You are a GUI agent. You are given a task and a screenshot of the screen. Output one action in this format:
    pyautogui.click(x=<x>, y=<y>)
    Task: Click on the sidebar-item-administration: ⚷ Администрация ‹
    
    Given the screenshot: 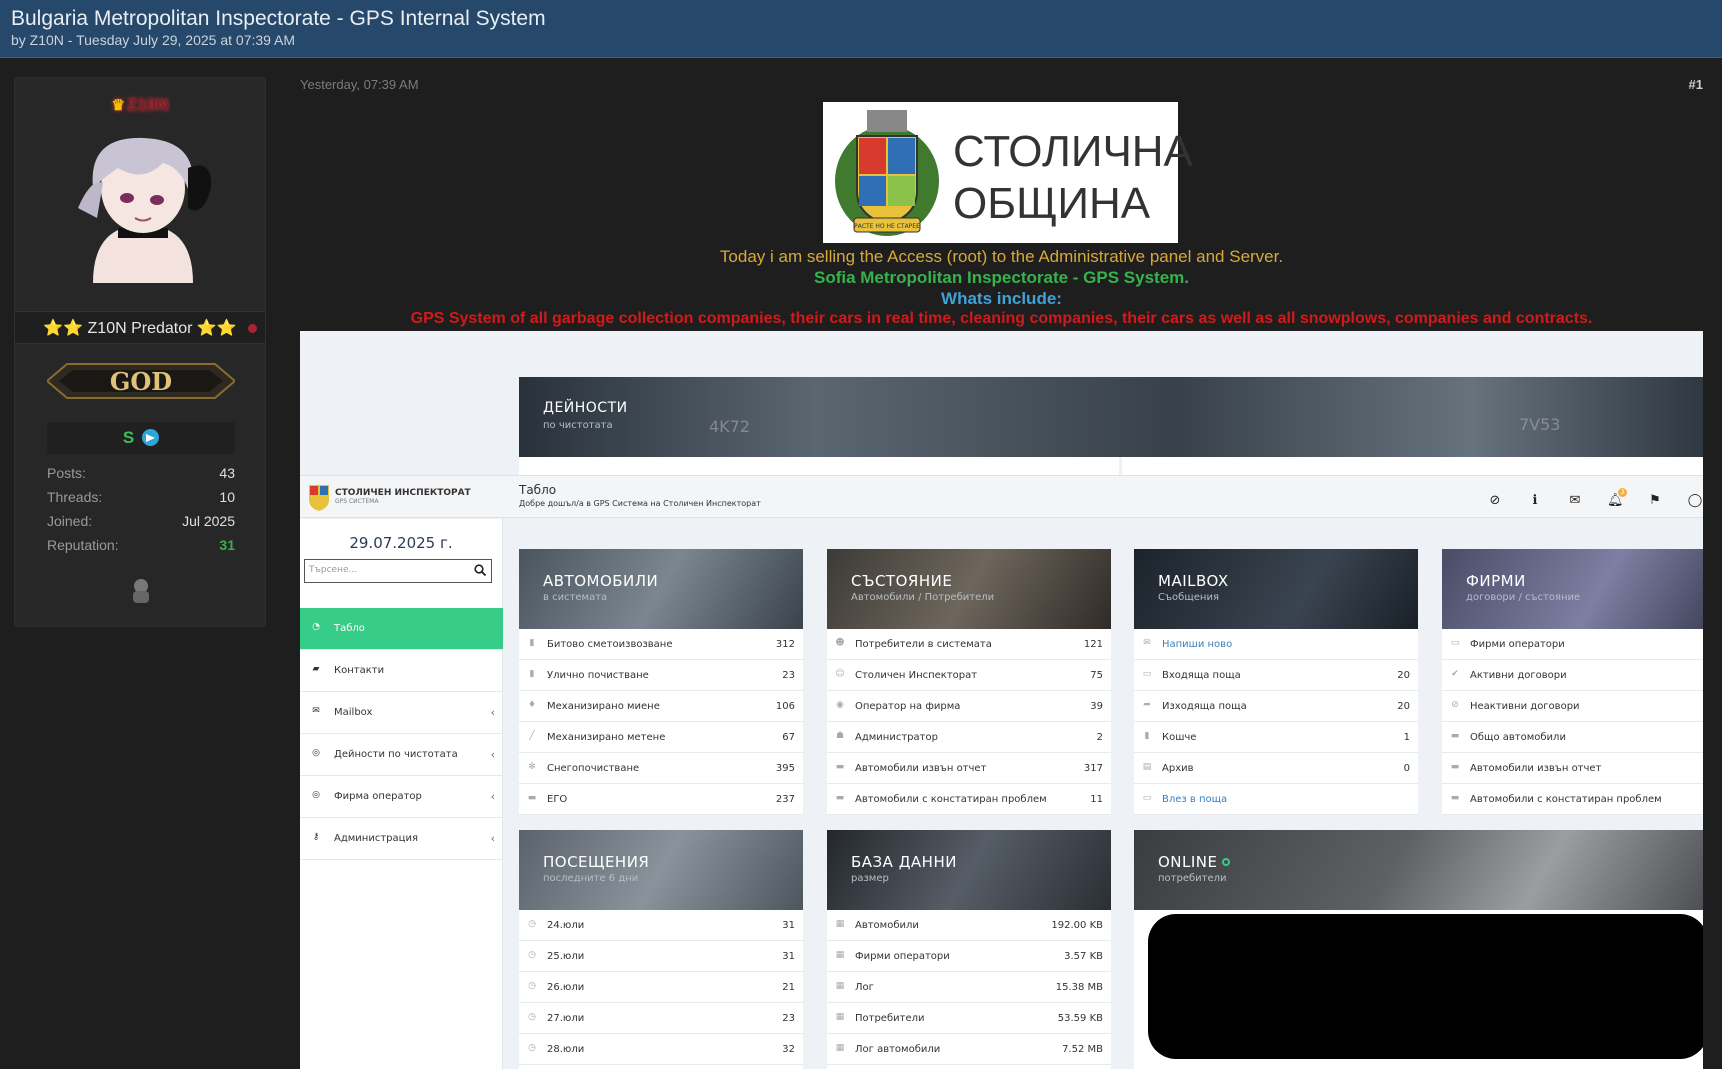 What is the action you would take?
    pyautogui.click(x=401, y=839)
    